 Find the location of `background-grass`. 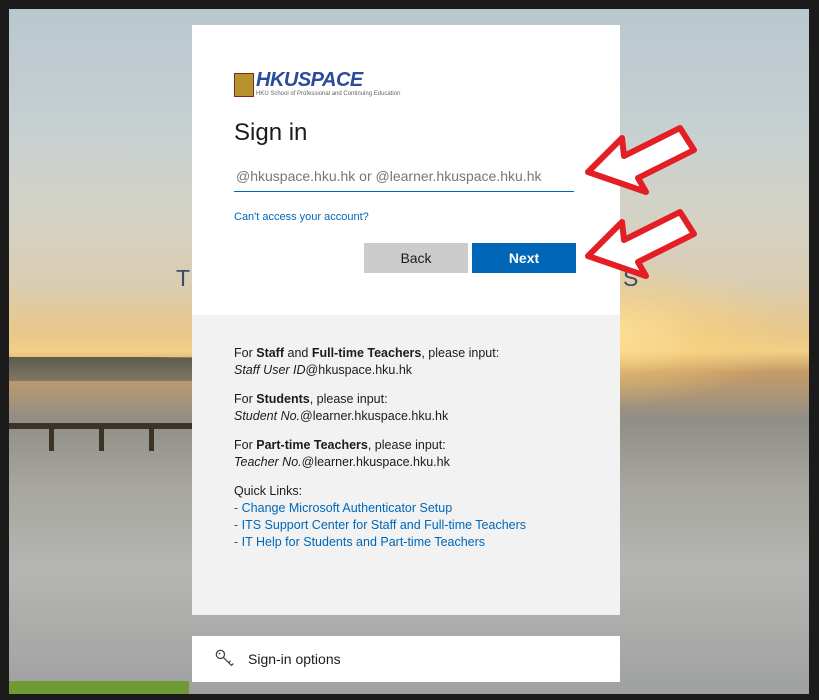

background-grass is located at coordinates (99, 687).